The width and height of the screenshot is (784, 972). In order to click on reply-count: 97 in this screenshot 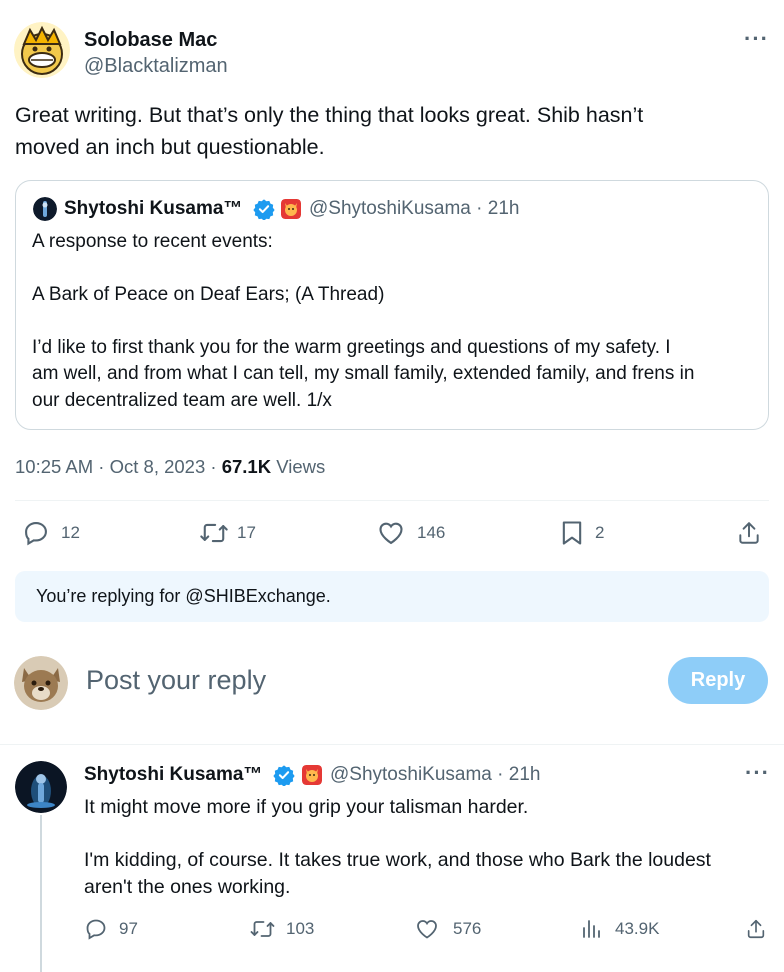, I will do `click(128, 928)`.